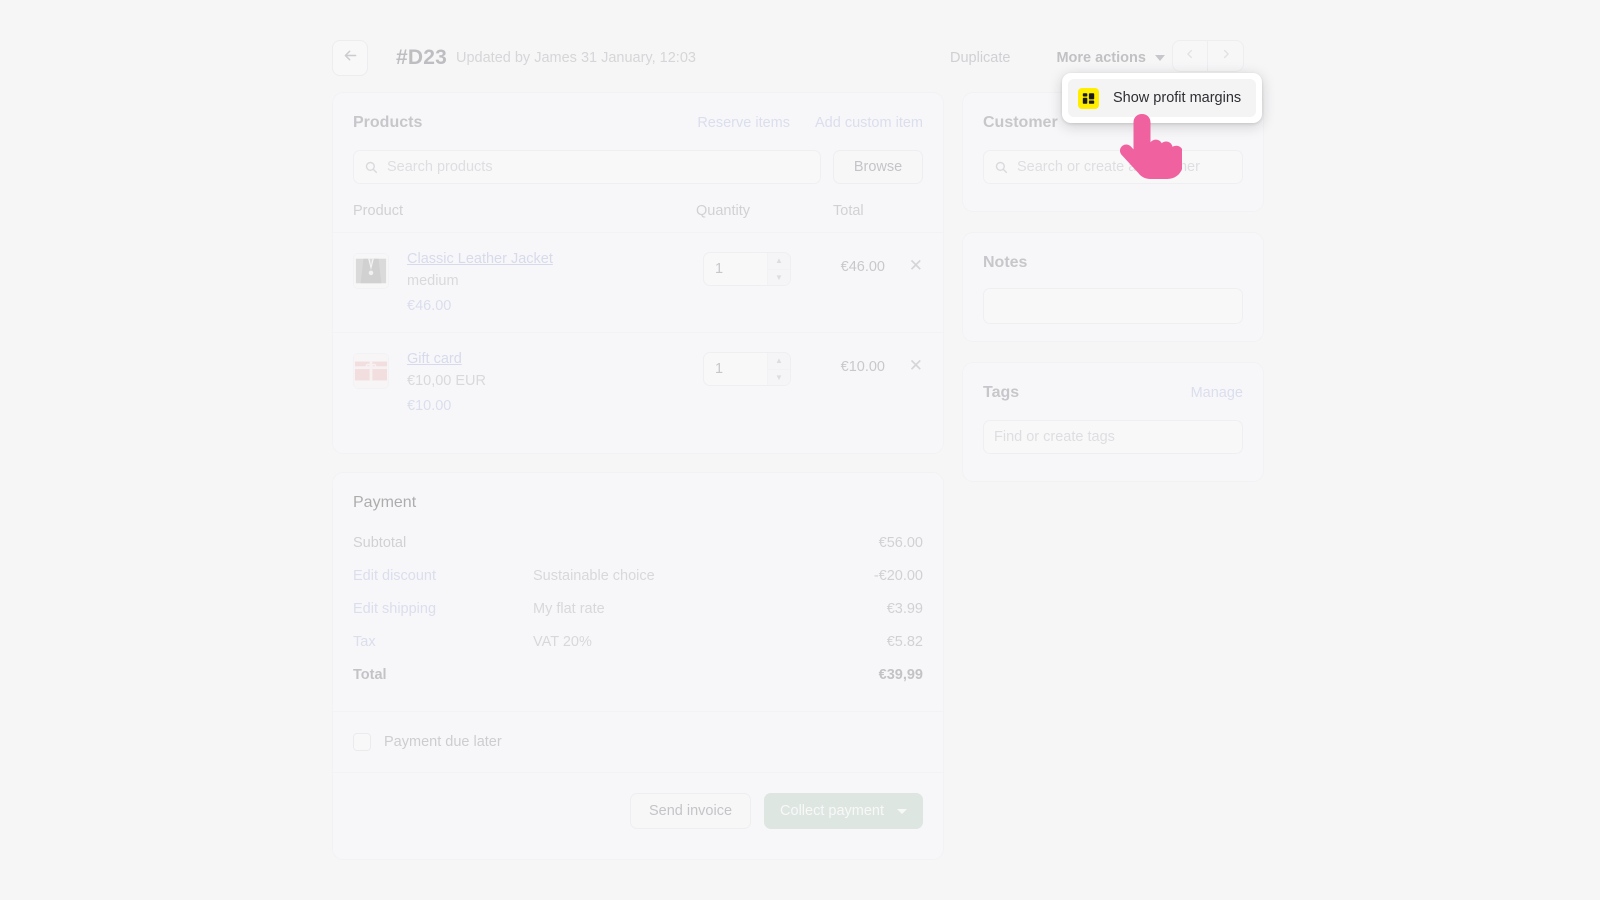  What do you see at coordinates (555, 306) in the screenshot?
I see `product-price: €46.00` at bounding box center [555, 306].